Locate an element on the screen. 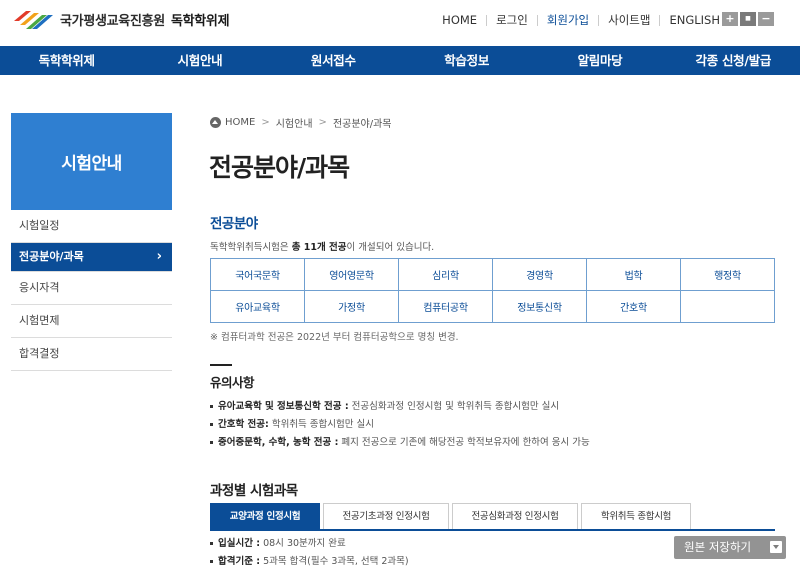  breadcrumb-level1: 시험안내 is located at coordinates (294, 122).